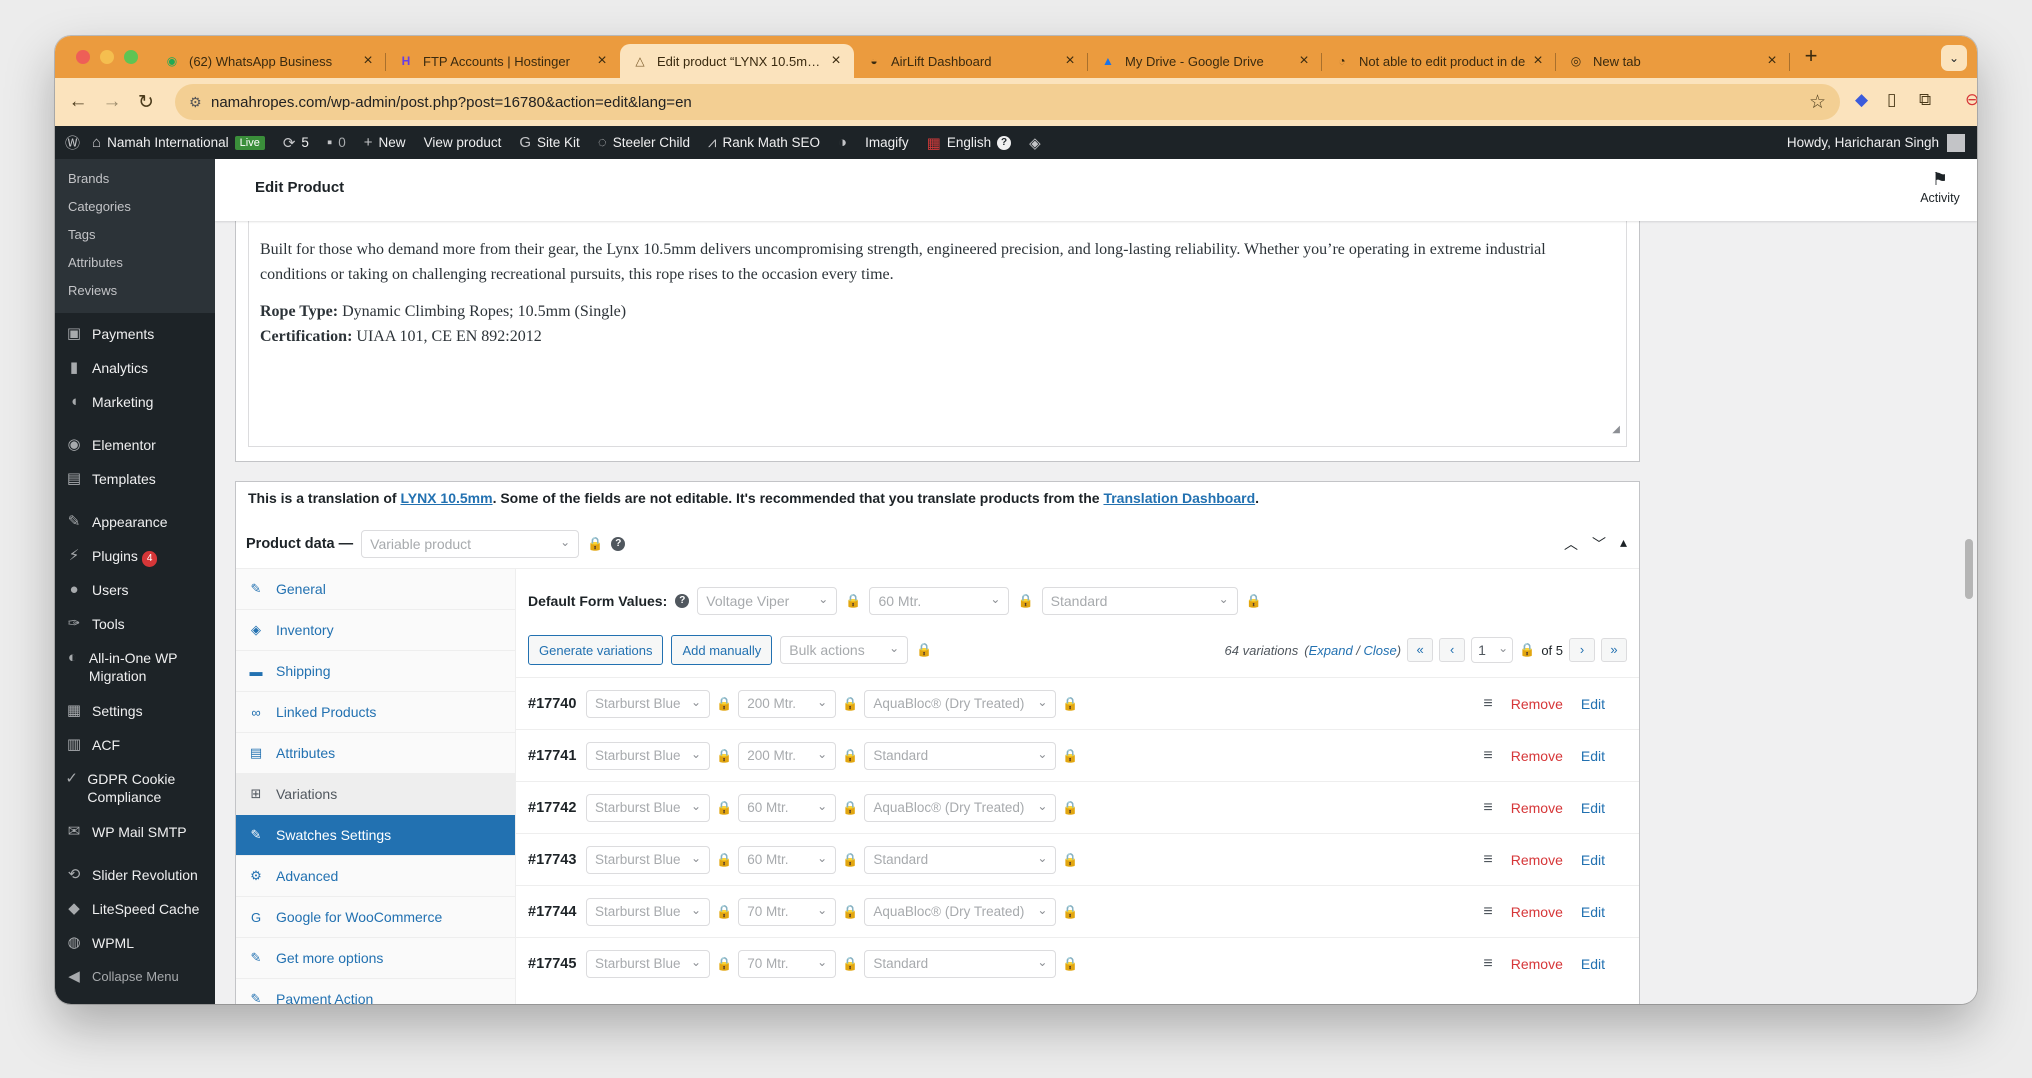 Image resolution: width=2032 pixels, height=1078 pixels. Describe the element at coordinates (135, 788) in the screenshot. I see `sidebar-item-gdpr: ✓ GDPR Cookie Compliance` at that location.